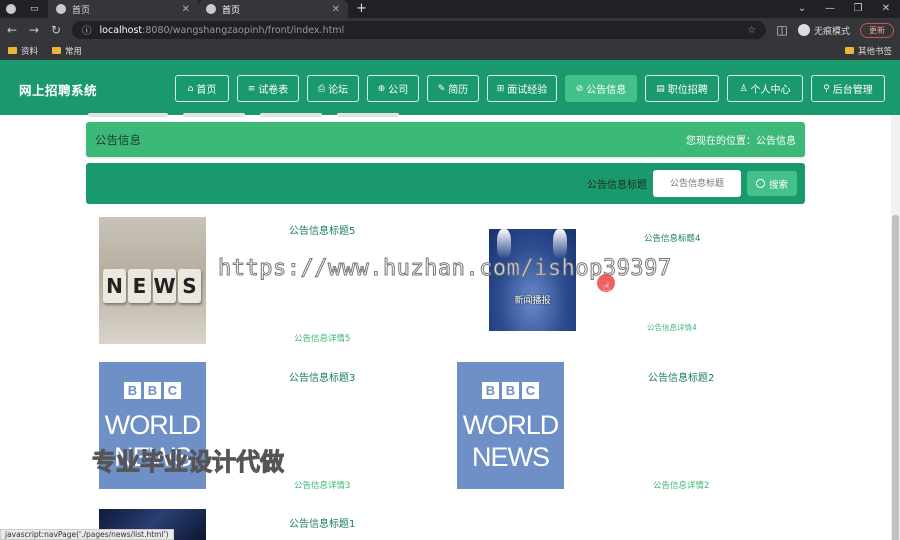  Describe the element at coordinates (273, 90) in the screenshot. I see `nav-label: 试卷表` at that location.